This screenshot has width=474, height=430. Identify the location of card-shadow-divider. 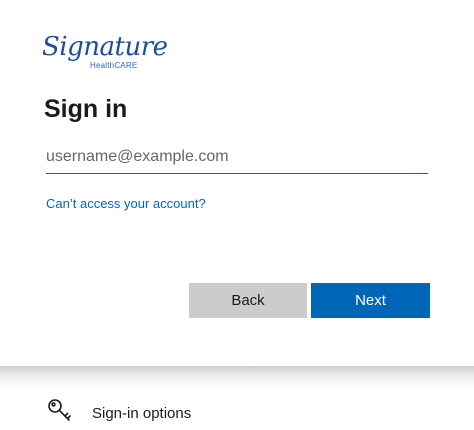
(237, 377).